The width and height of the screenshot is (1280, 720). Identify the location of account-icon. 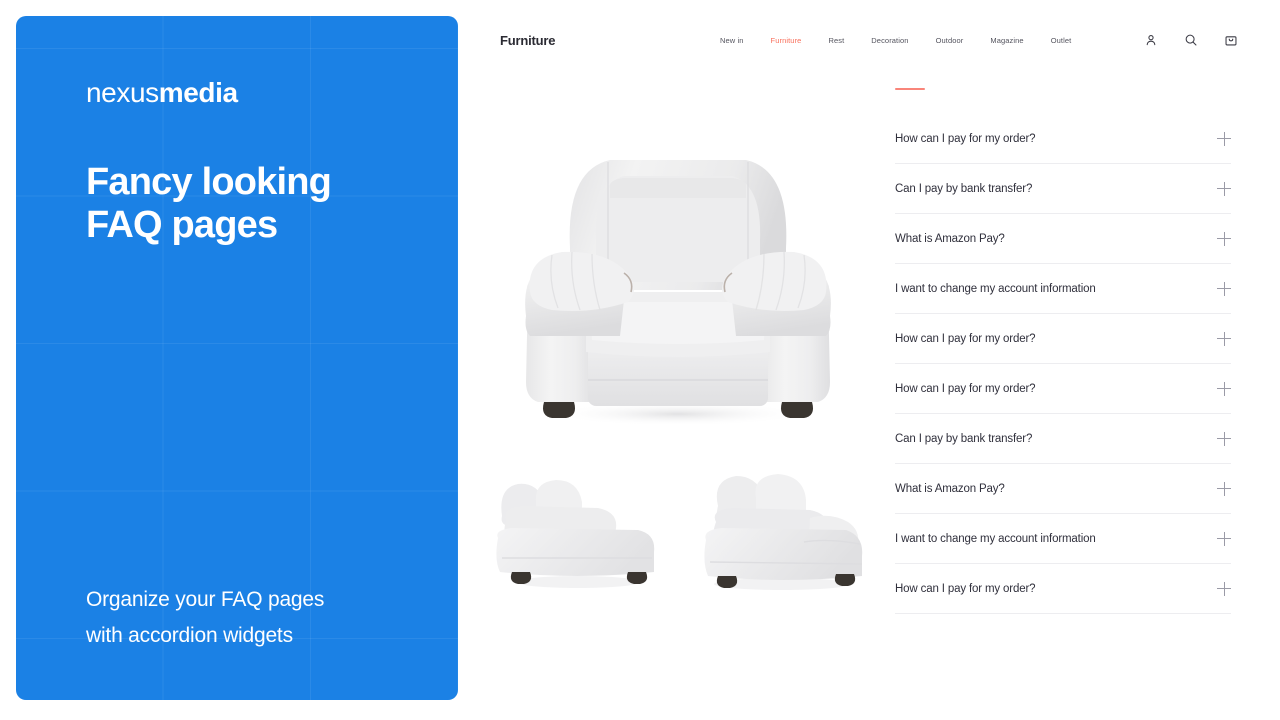
(1151, 40).